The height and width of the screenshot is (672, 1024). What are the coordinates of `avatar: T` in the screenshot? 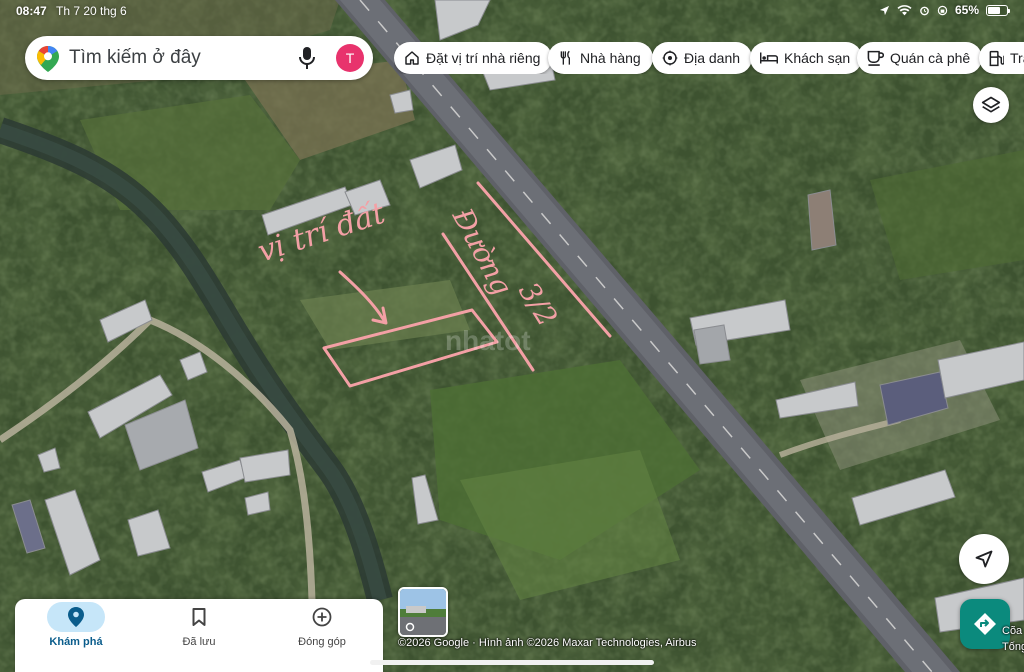 It's located at (350, 58).